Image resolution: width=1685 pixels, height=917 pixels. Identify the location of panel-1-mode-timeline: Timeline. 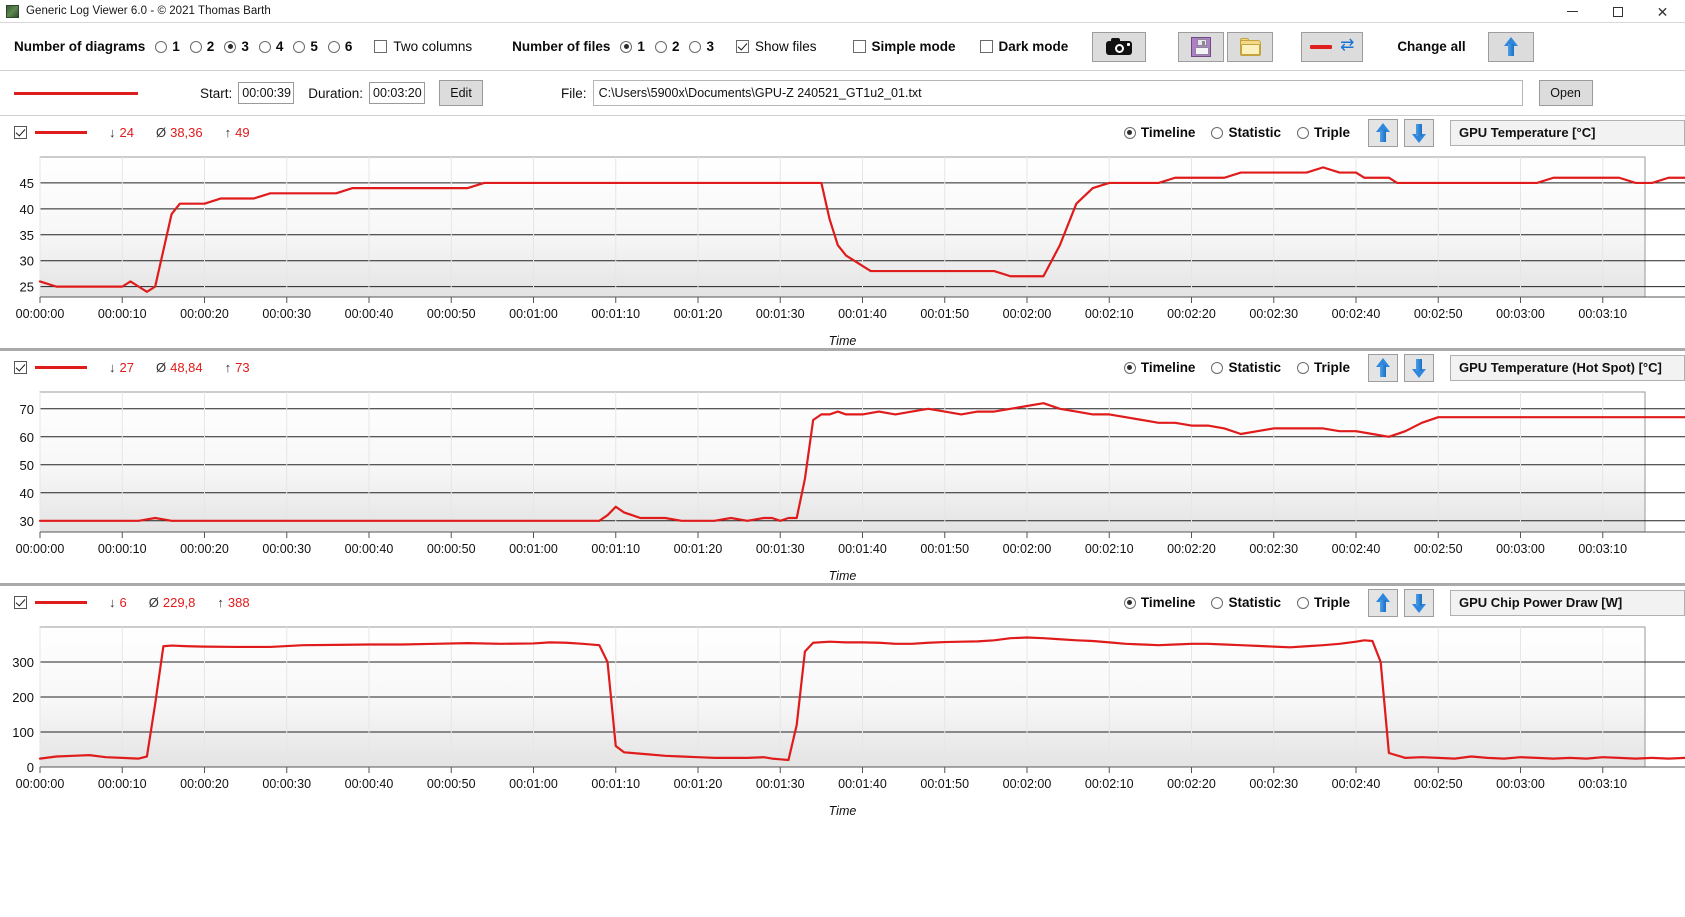
(1159, 132).